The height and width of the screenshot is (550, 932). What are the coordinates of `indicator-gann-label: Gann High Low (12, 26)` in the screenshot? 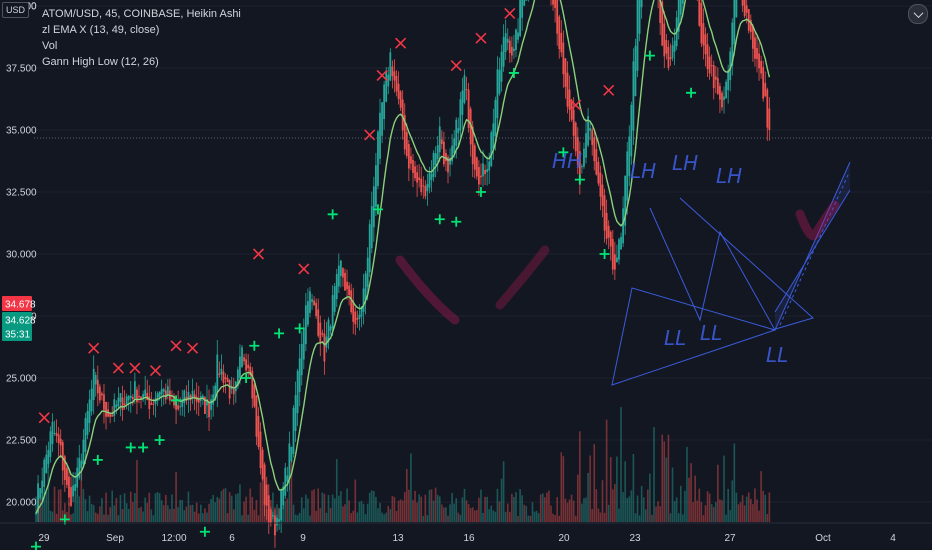 It's located at (141, 62).